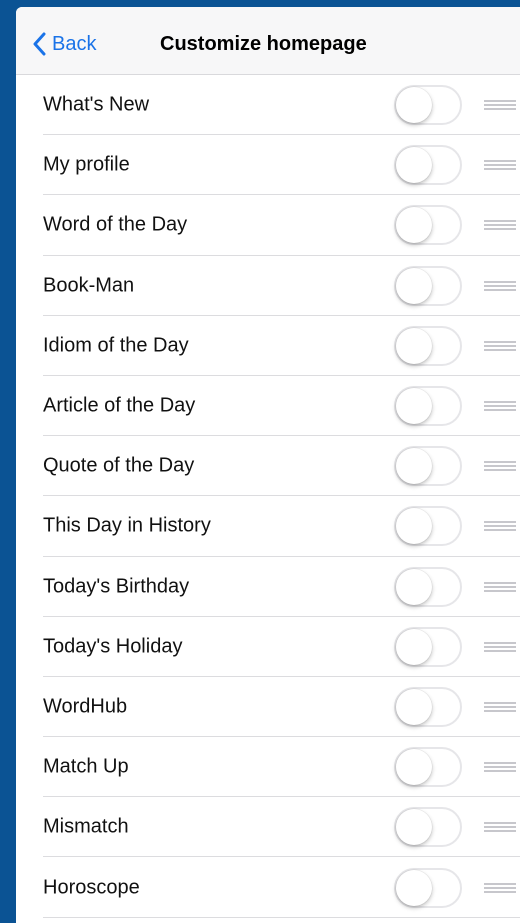  What do you see at coordinates (127, 525) in the screenshot?
I see `item-label: This Day in History` at bounding box center [127, 525].